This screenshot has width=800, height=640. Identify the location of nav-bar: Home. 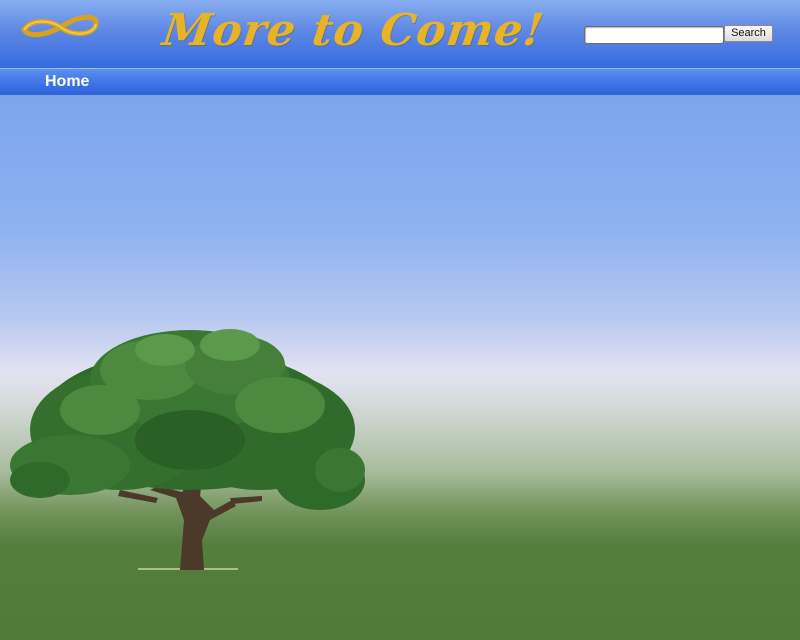
(400, 81).